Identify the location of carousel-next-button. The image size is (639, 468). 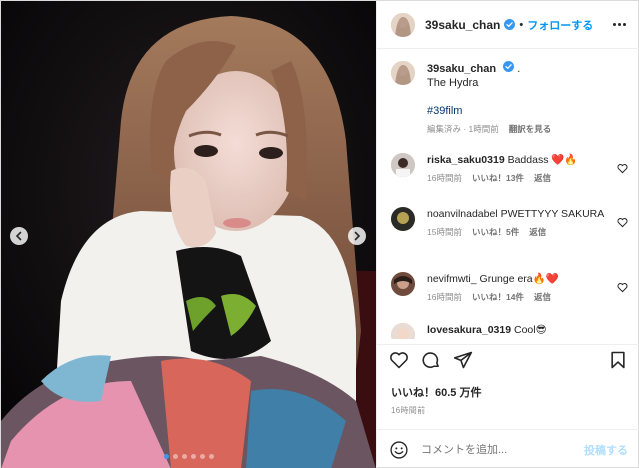
(357, 236).